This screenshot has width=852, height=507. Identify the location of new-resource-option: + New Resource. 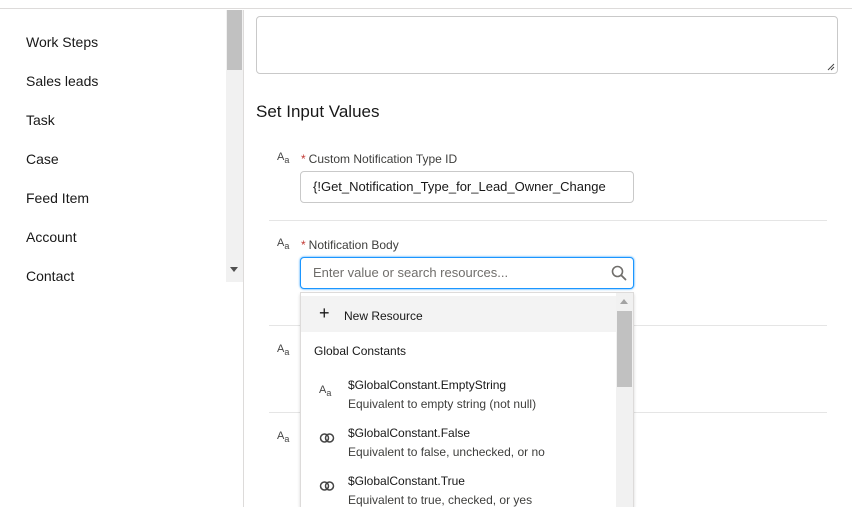
(458, 314).